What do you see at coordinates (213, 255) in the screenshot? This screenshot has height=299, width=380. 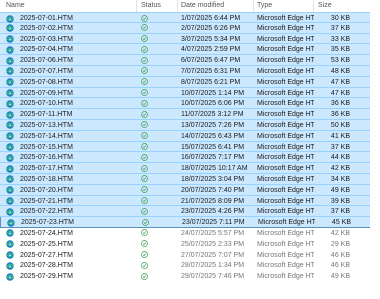 I see `file-date-modified: 27/07/2025 7:07 PM` at bounding box center [213, 255].